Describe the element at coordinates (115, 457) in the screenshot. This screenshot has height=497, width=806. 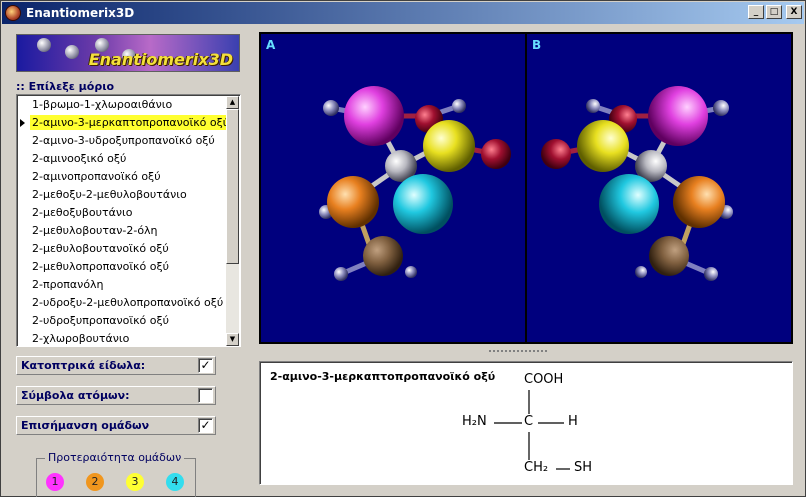
I see `priority-title: Προτεραιότητα ομάδων` at that location.